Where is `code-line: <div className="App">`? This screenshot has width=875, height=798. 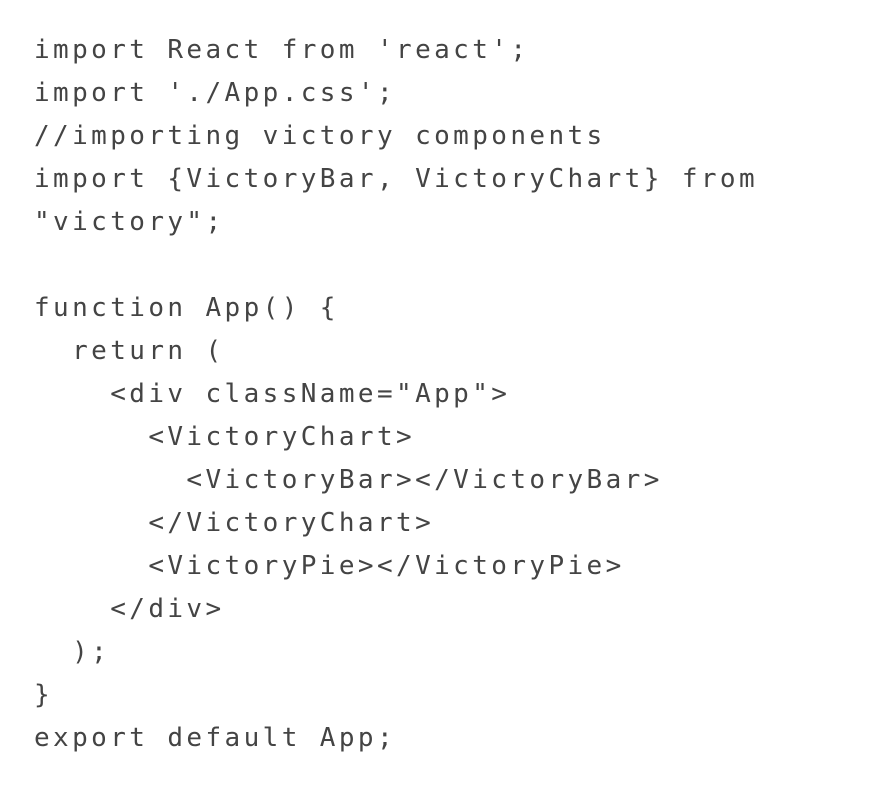
code-line: <div className="App"> is located at coordinates (272, 394).